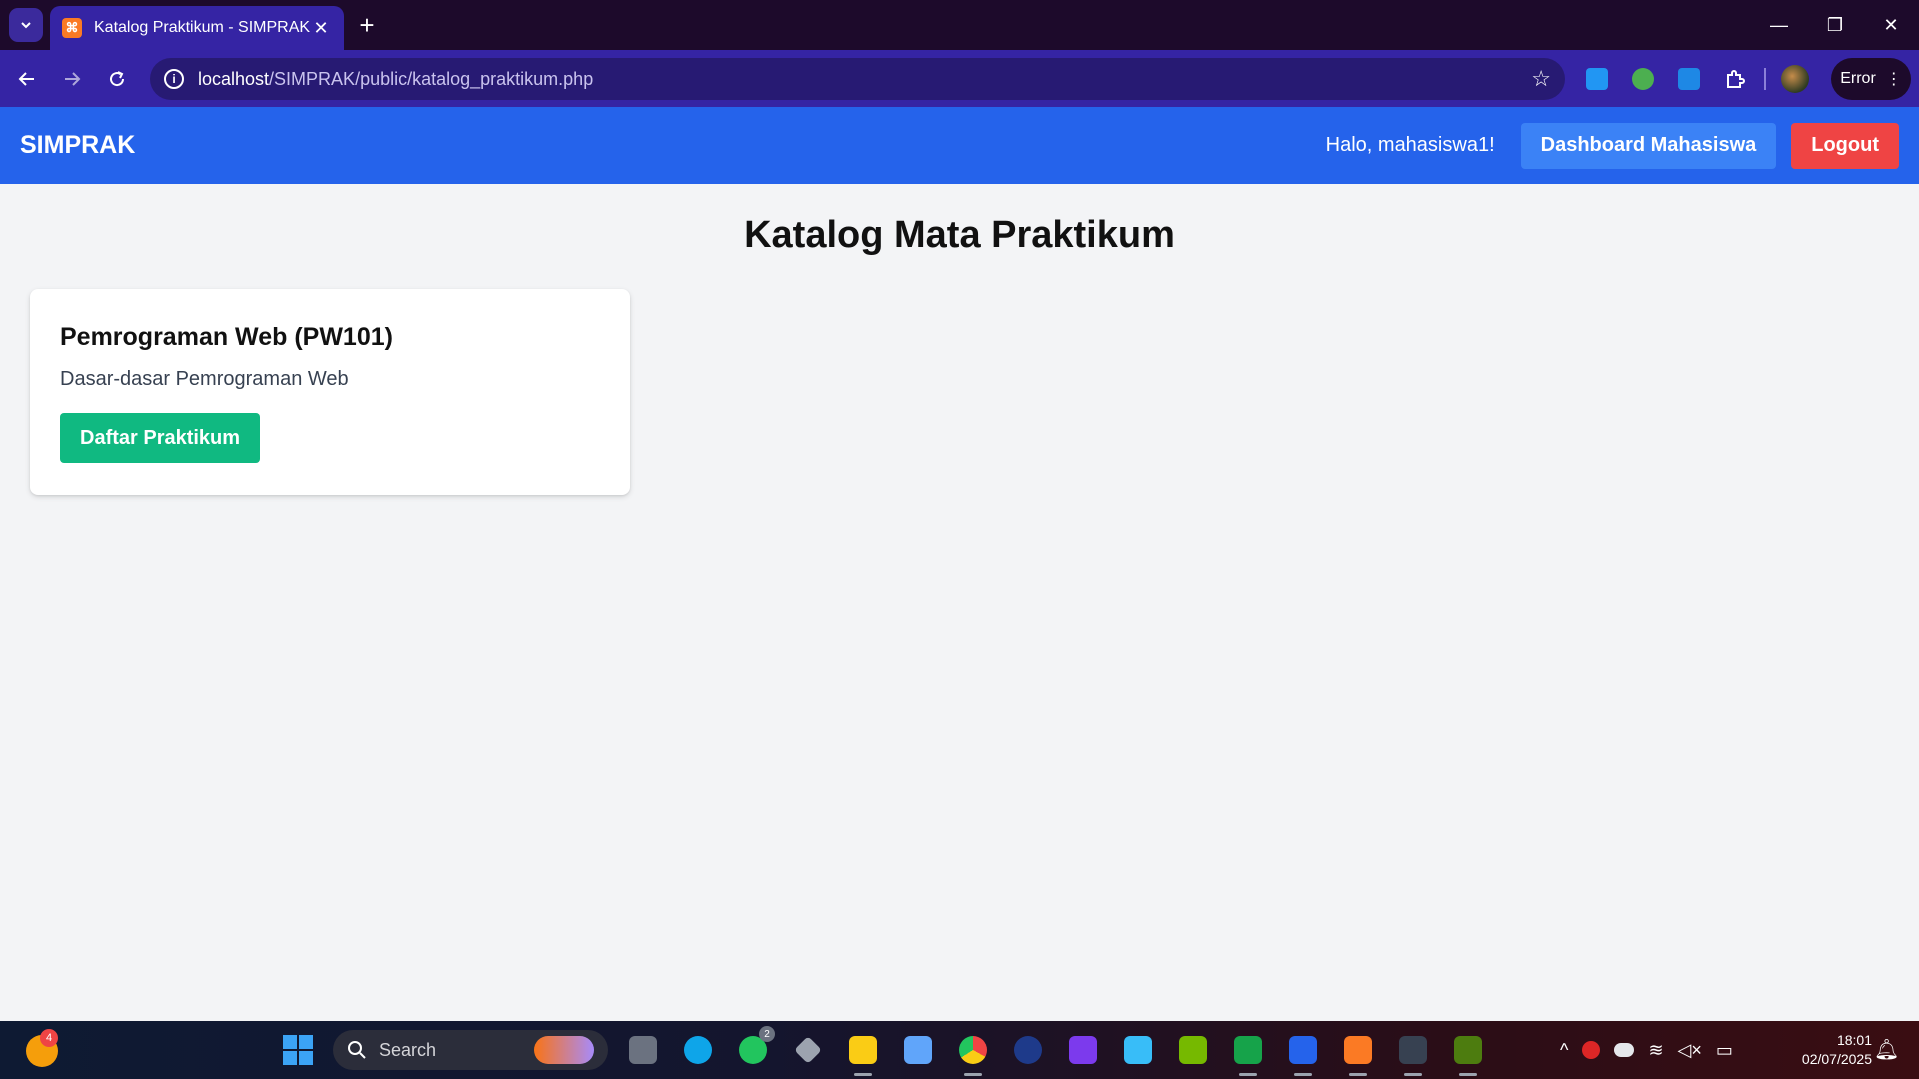 The width and height of the screenshot is (1919, 1079). I want to click on reload-icon, so click(117, 79).